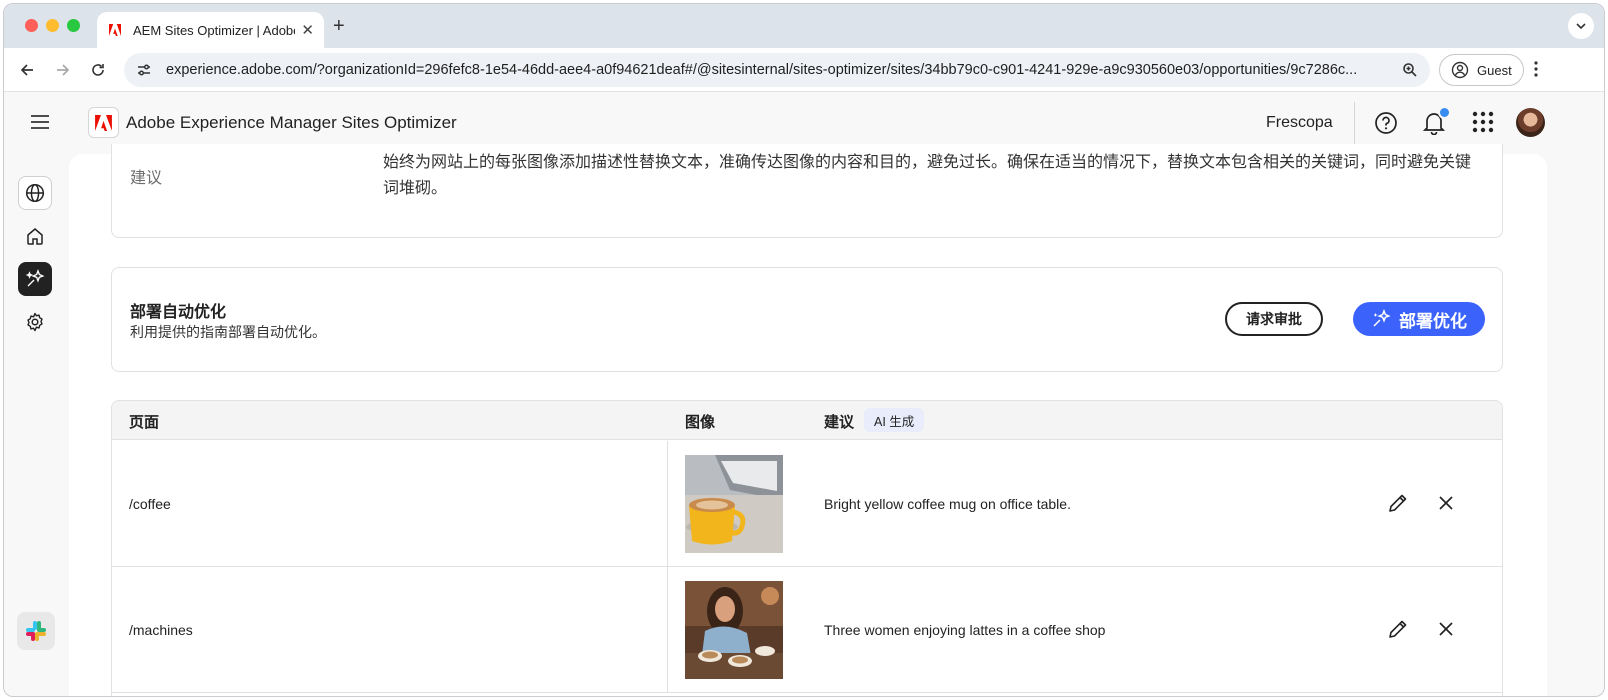  Describe the element at coordinates (804, 26) in the screenshot. I see `tab-bar: AEM Sites Optimizer | Adobe ✕ +` at that location.